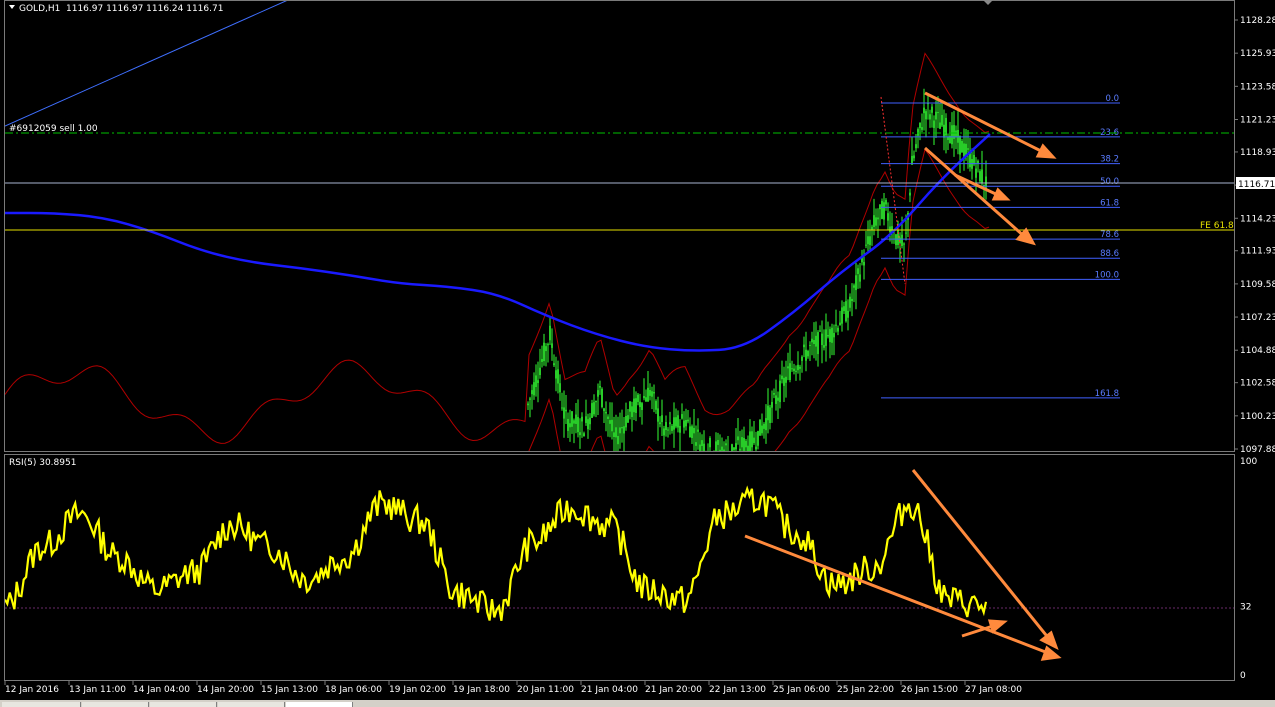 Image resolution: width=1275 pixels, height=707 pixels. Describe the element at coordinates (1256, 185) in the screenshot. I see `current-price-value: 1116.71` at that location.